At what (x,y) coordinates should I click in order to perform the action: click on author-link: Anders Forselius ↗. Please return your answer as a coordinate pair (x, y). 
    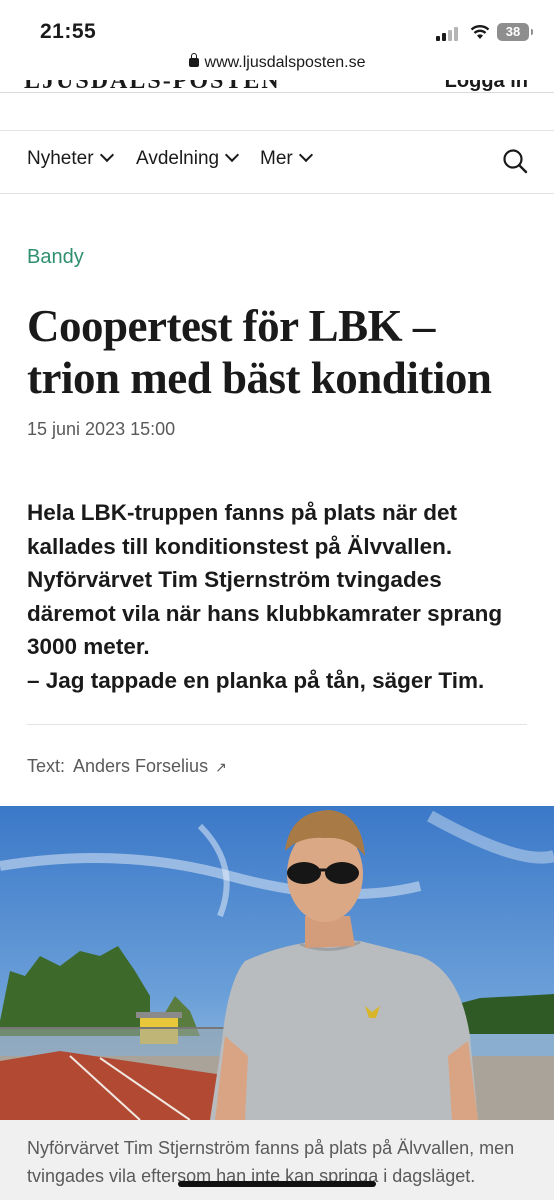
    Looking at the image, I should click on (150, 766).